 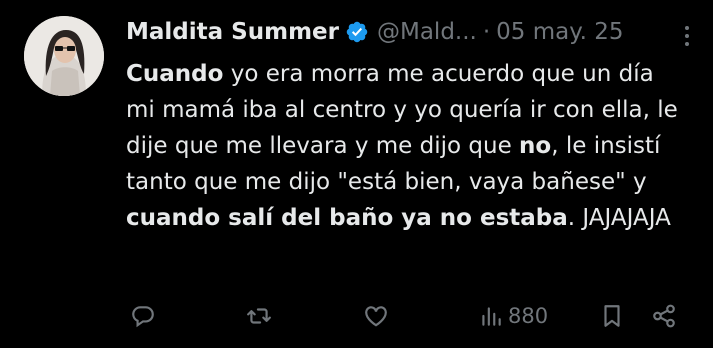 I want to click on tweet-text-segment: Cuando, so click(x=175, y=74).